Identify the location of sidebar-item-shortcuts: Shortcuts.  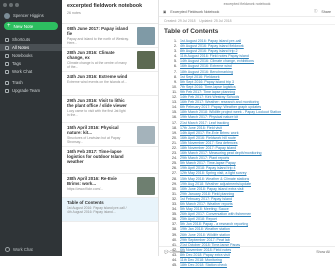
(31, 39).